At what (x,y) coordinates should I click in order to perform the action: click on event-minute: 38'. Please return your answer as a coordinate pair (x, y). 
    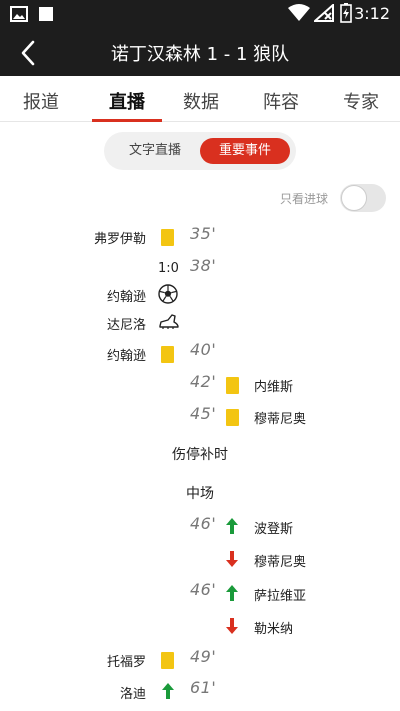
    Looking at the image, I should click on (203, 265).